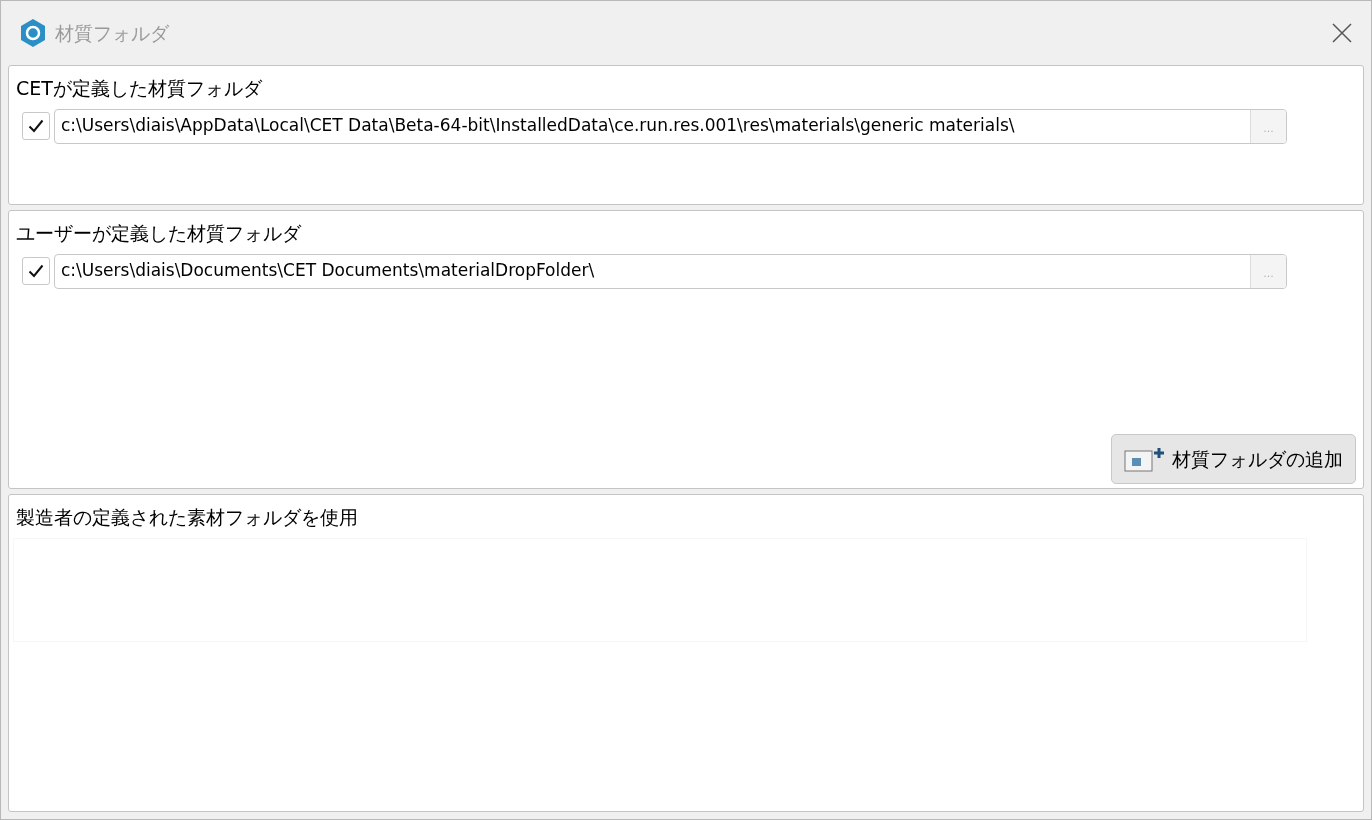 The width and height of the screenshot is (1372, 820). Describe the element at coordinates (33, 33) in the screenshot. I see `app-logo-icon` at that location.